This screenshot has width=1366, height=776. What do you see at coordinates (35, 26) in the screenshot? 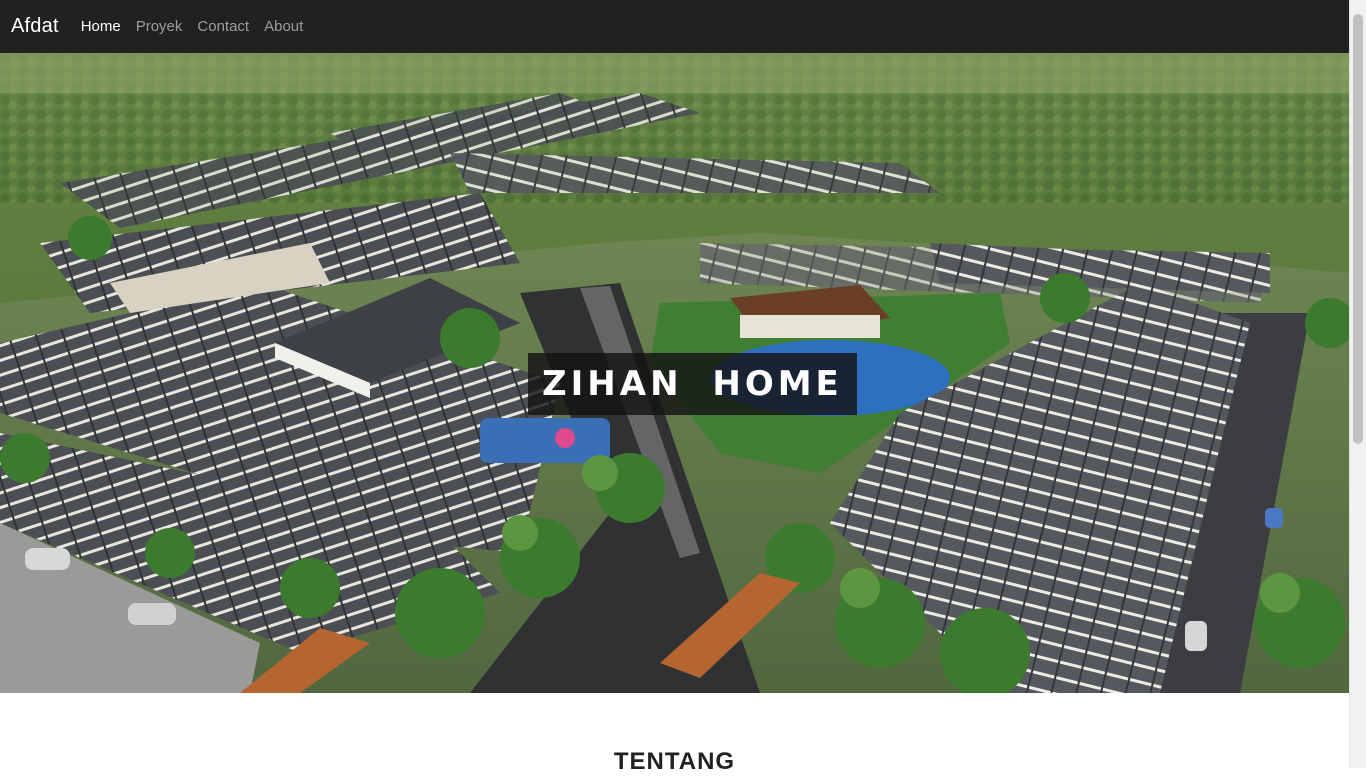
I see `brand-link: Afdat` at bounding box center [35, 26].